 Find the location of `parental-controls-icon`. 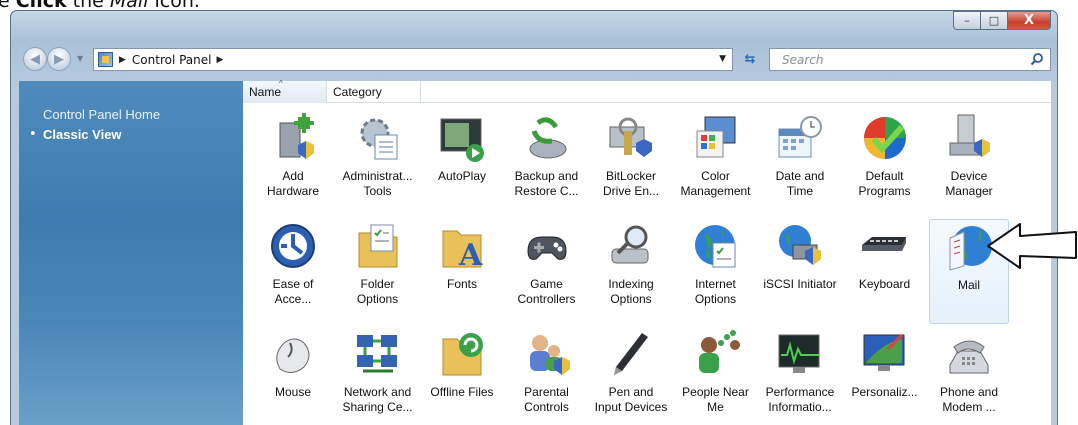

parental-controls-icon is located at coordinates (549, 355).